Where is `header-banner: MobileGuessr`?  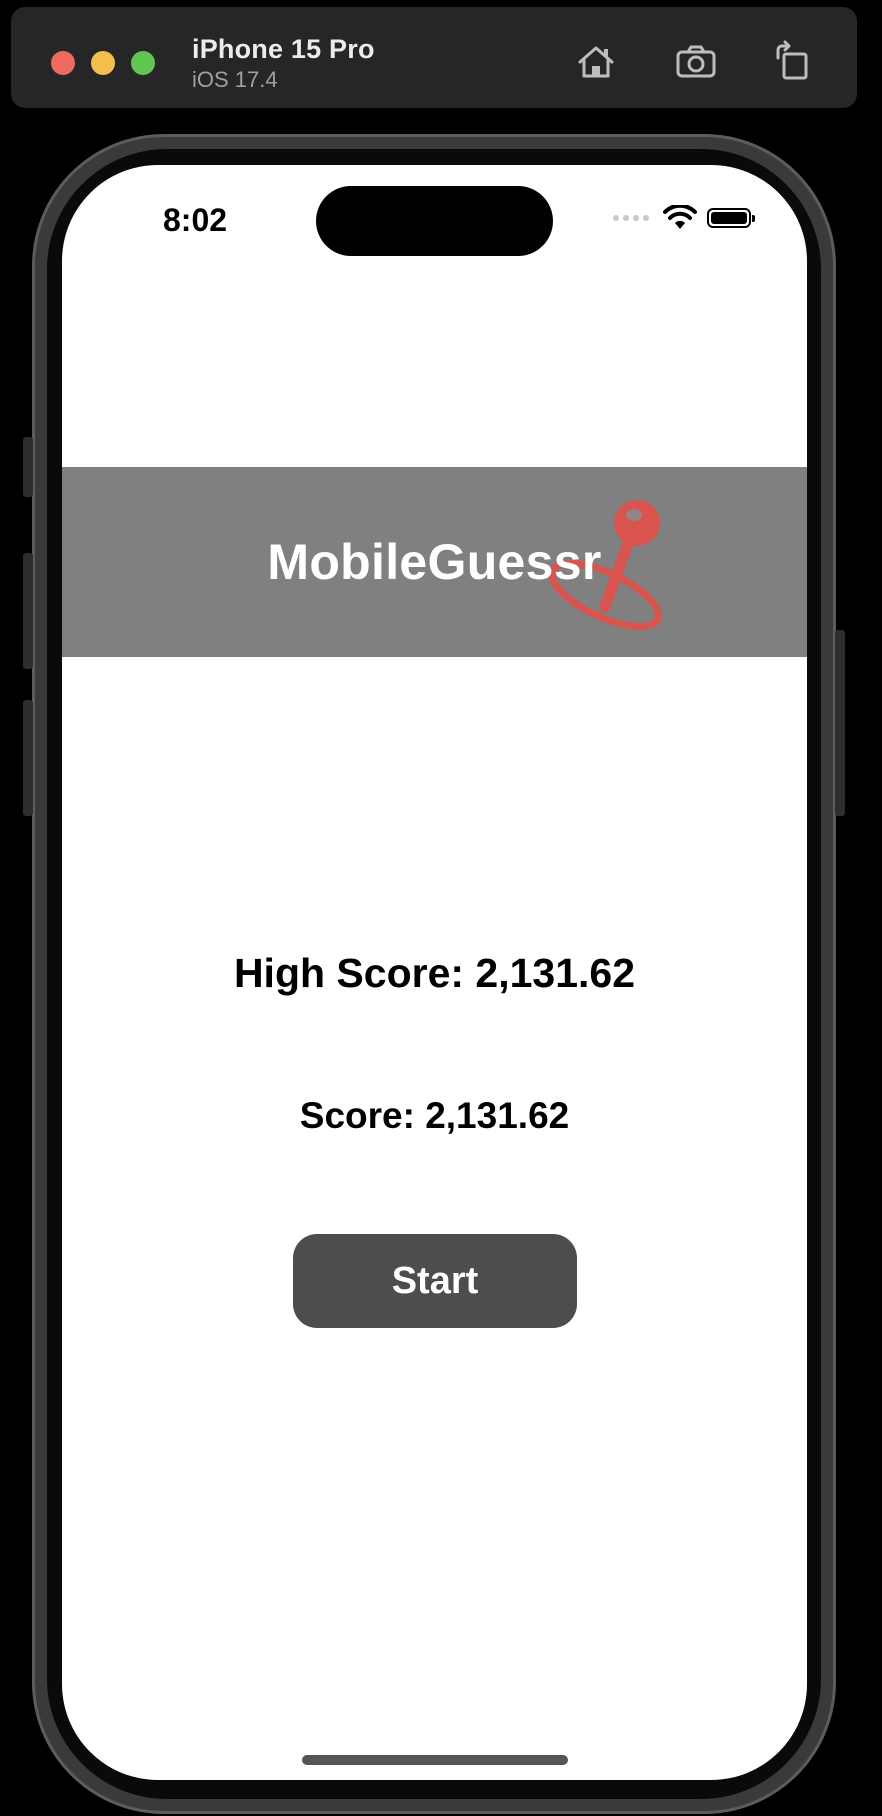 header-banner: MobileGuessr is located at coordinates (434, 562).